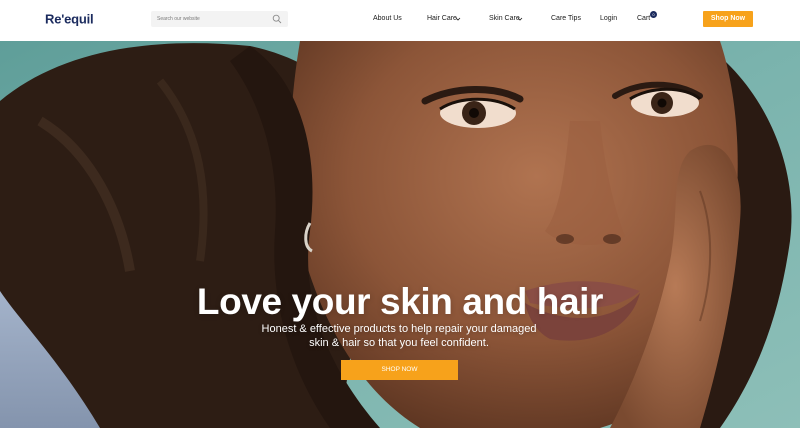 The height and width of the screenshot is (428, 800). I want to click on svg-text: Re'equil, so click(69, 19).